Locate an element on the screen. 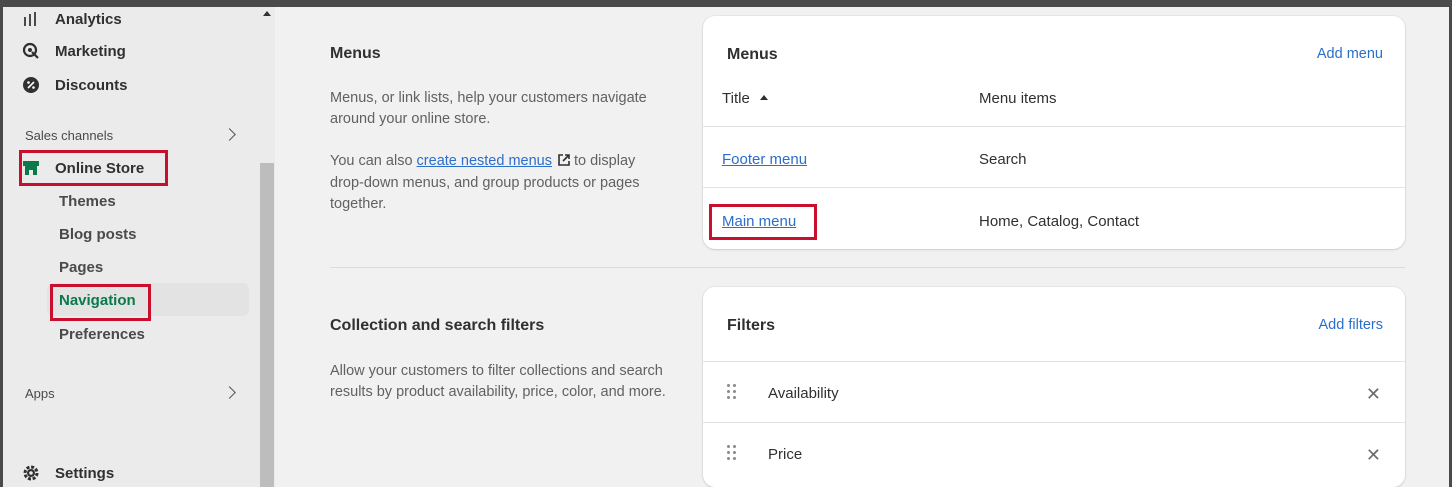 This screenshot has width=1452, height=487. sidebar-subitem-pages: Pages is located at coordinates (81, 267).